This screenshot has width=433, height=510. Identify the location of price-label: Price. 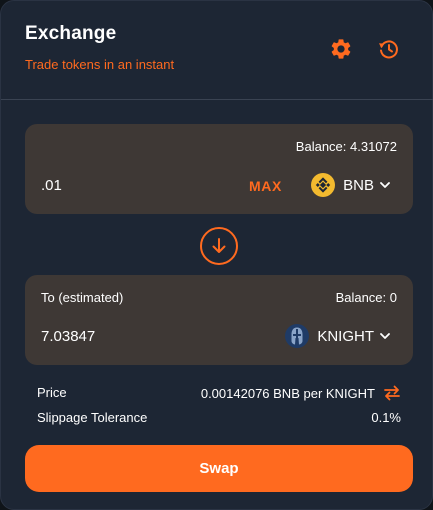
(52, 392).